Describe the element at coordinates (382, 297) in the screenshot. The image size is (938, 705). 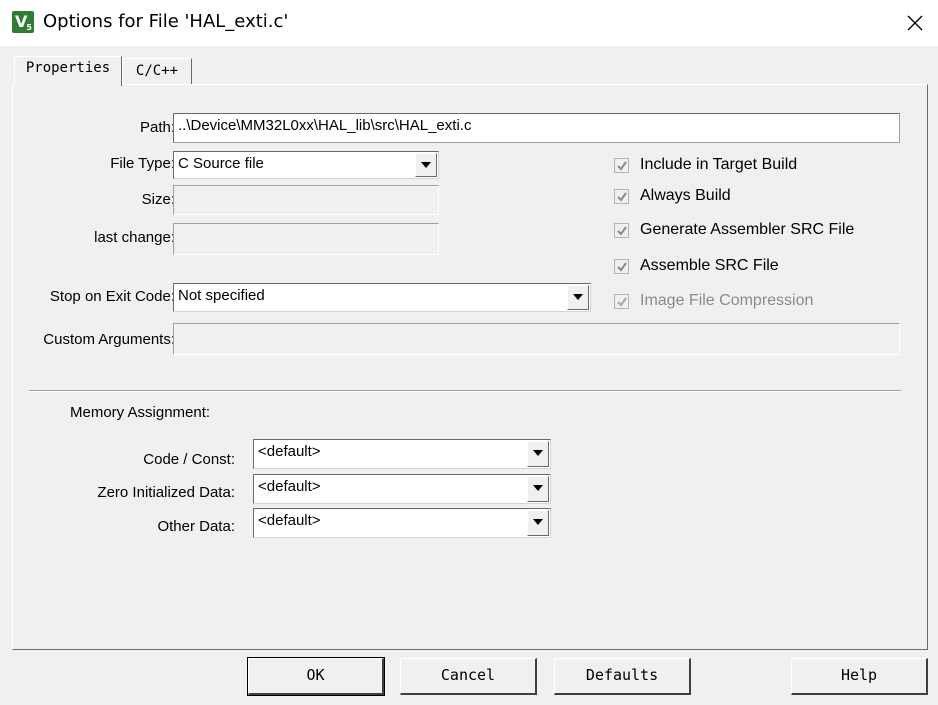
I see `stop-on-exit-select: Not specified` at that location.